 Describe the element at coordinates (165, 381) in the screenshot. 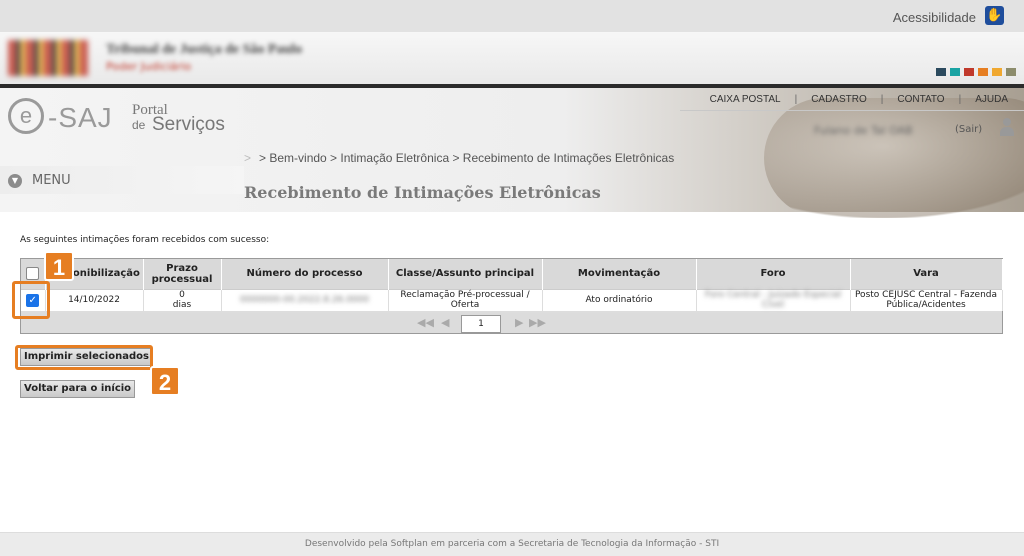

I see `annotation-badge-2: 2` at that location.